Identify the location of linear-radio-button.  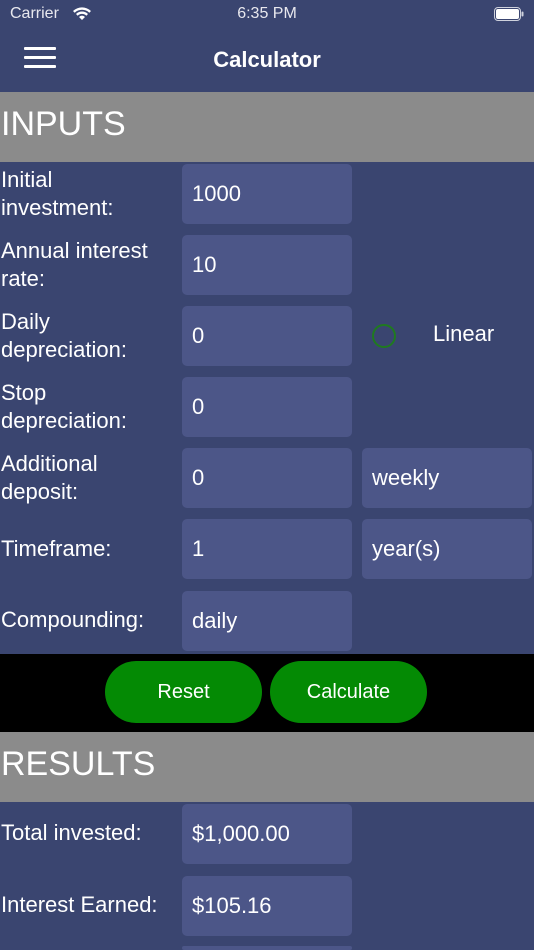
(384, 336).